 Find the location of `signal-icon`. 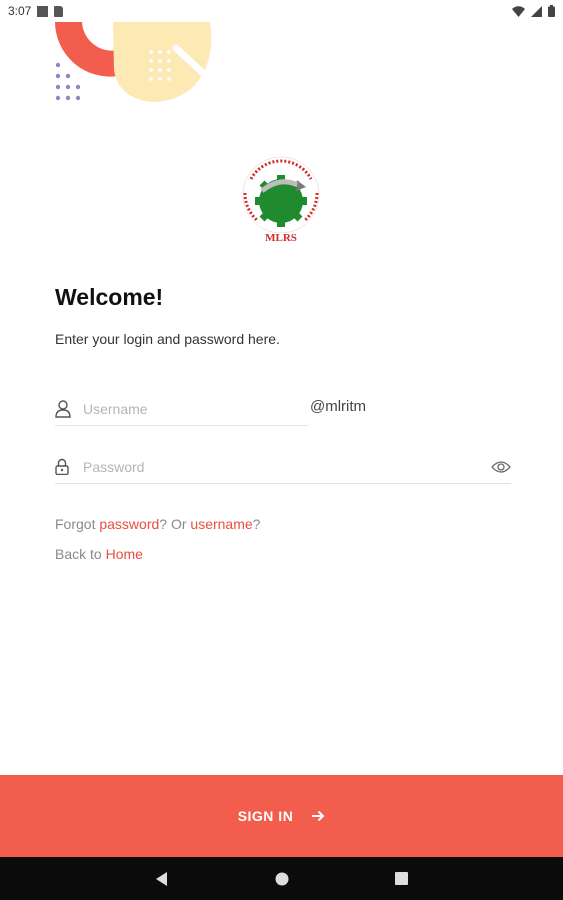

signal-icon is located at coordinates (536, 11).